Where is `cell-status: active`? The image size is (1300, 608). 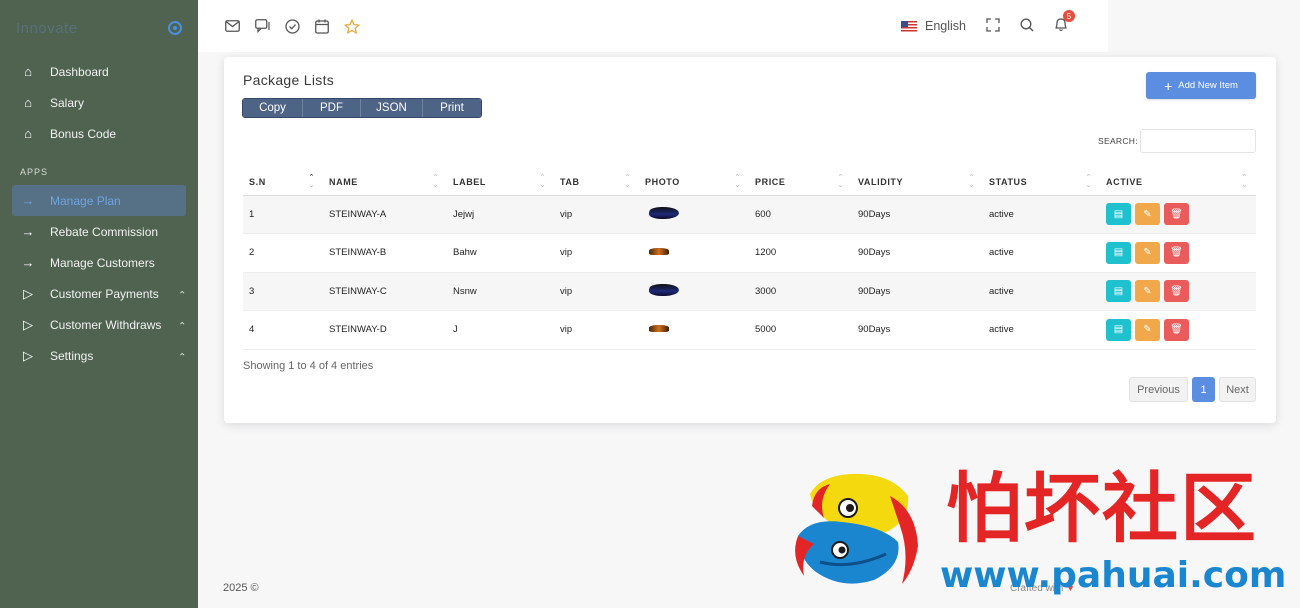 cell-status: active is located at coordinates (1041, 330).